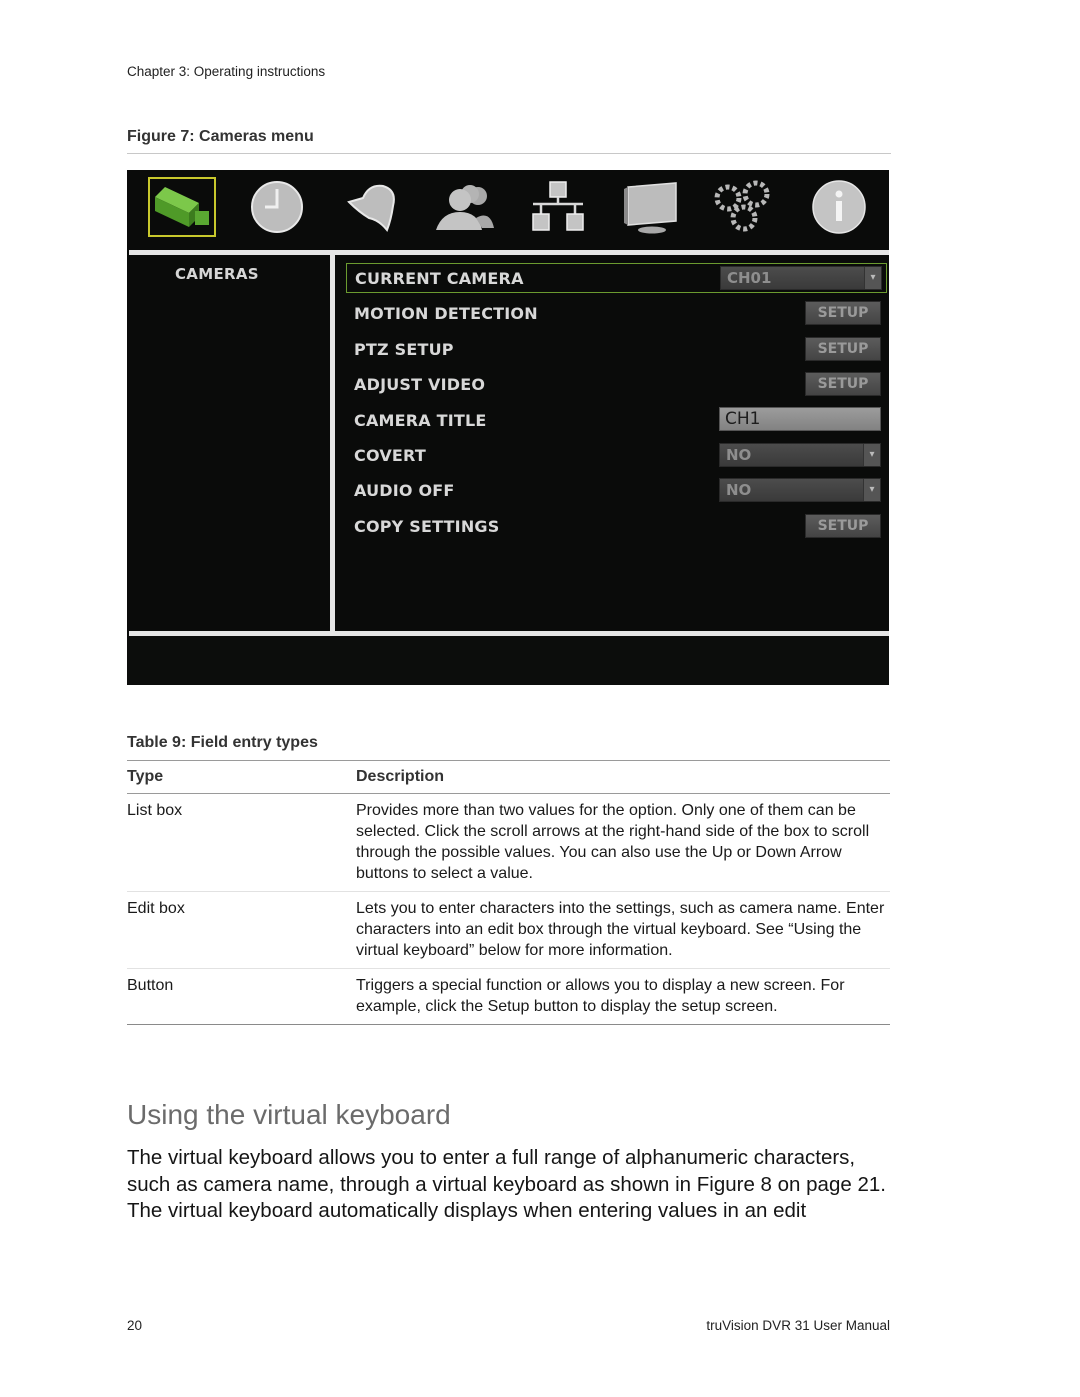  Describe the element at coordinates (332, 443) in the screenshot. I see `divider-vertical` at that location.